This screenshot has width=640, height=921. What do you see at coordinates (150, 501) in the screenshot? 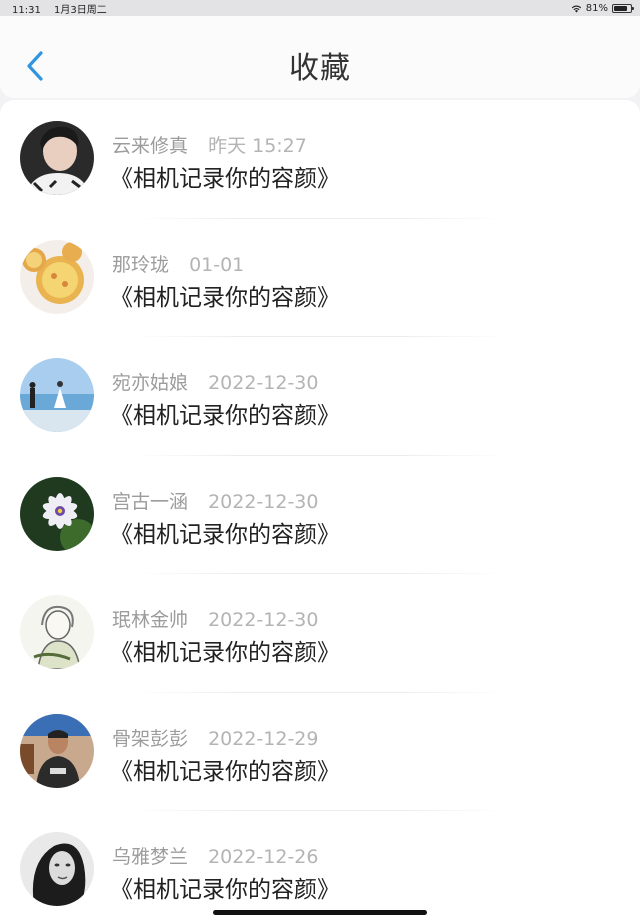
I see `author-name: 宫古一涵` at bounding box center [150, 501].